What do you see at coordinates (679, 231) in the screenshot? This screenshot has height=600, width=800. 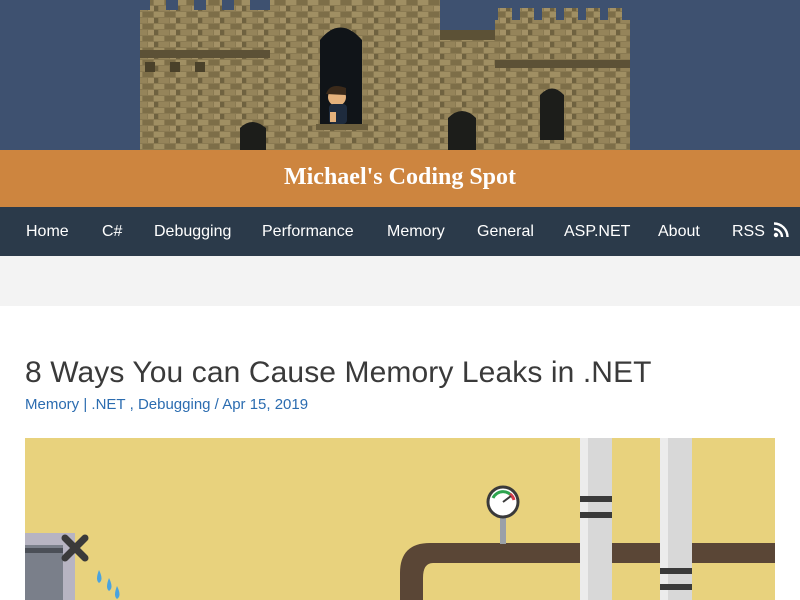 I see `nav-item-about: About` at bounding box center [679, 231].